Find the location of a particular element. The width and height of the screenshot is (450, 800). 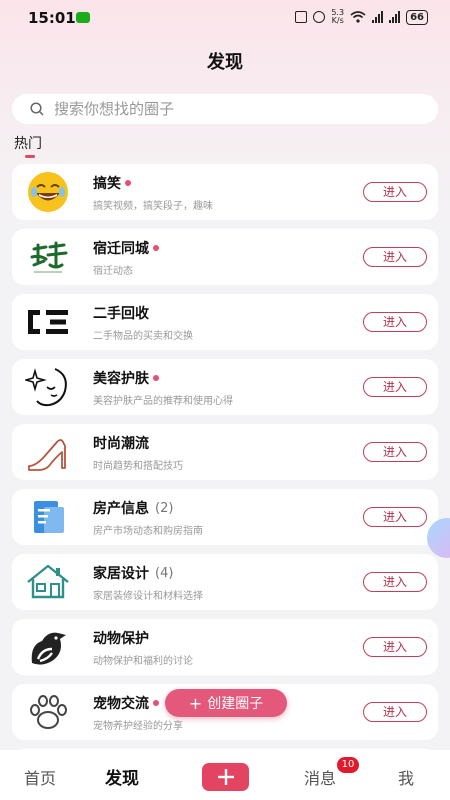

circle-card: 家居设计 (4) 家居装修设计和材料选择 进入 is located at coordinates (225, 582).